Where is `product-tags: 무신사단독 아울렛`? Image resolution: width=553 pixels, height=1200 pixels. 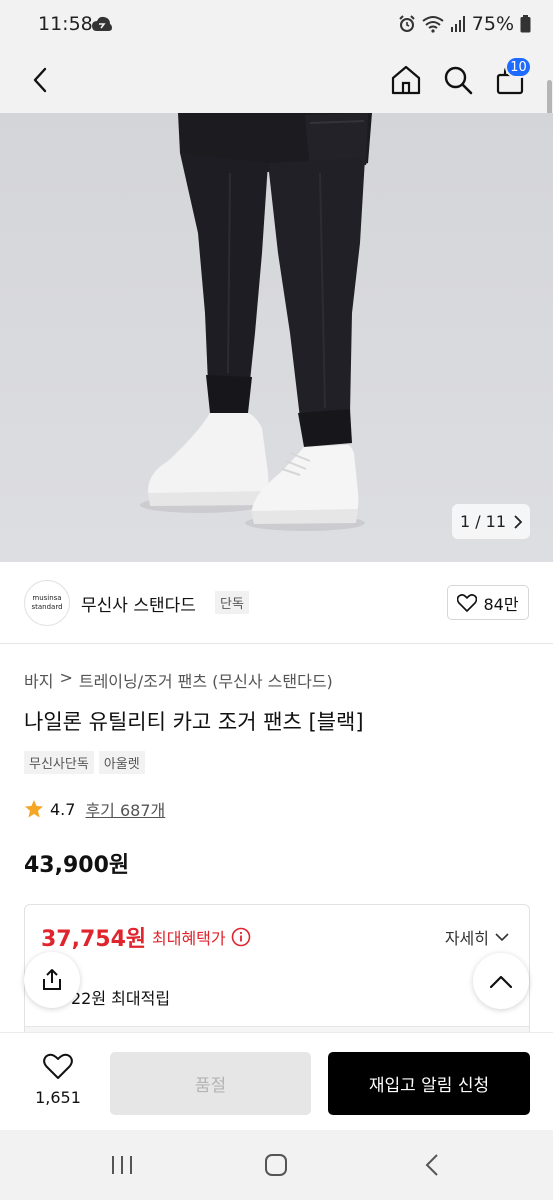
product-tags: 무신사단독 아울렛 is located at coordinates (84, 762).